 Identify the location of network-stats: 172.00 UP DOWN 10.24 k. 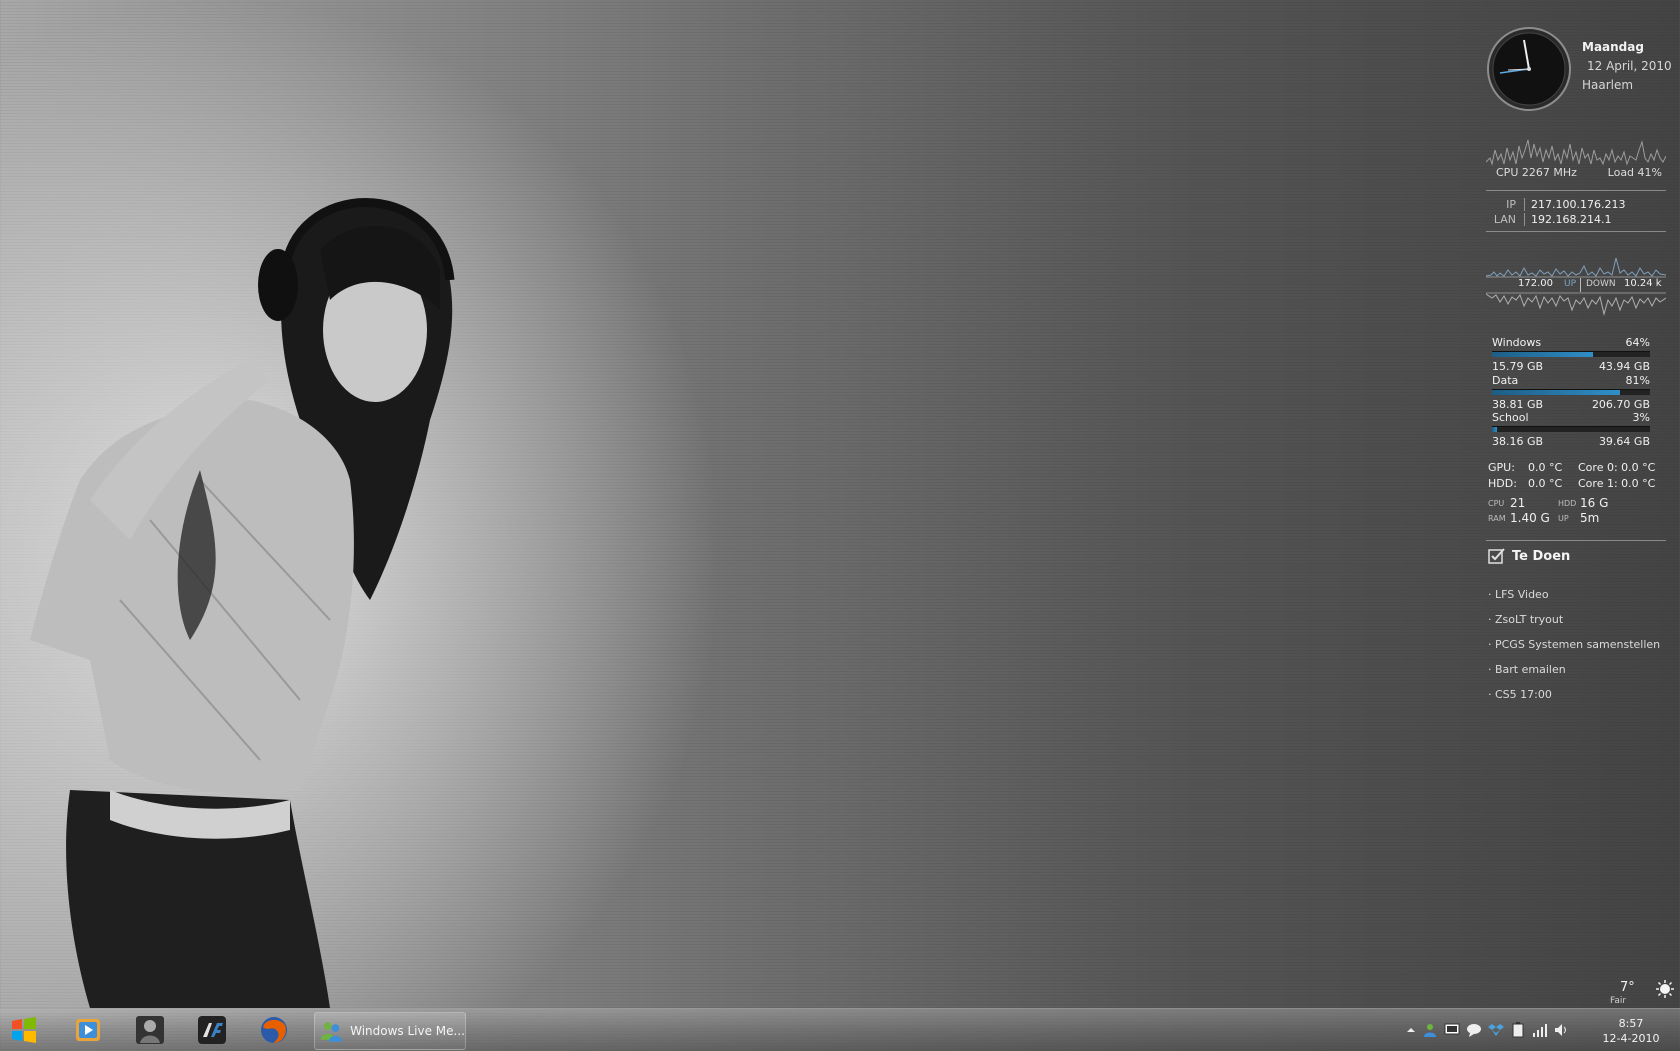
(1576, 285).